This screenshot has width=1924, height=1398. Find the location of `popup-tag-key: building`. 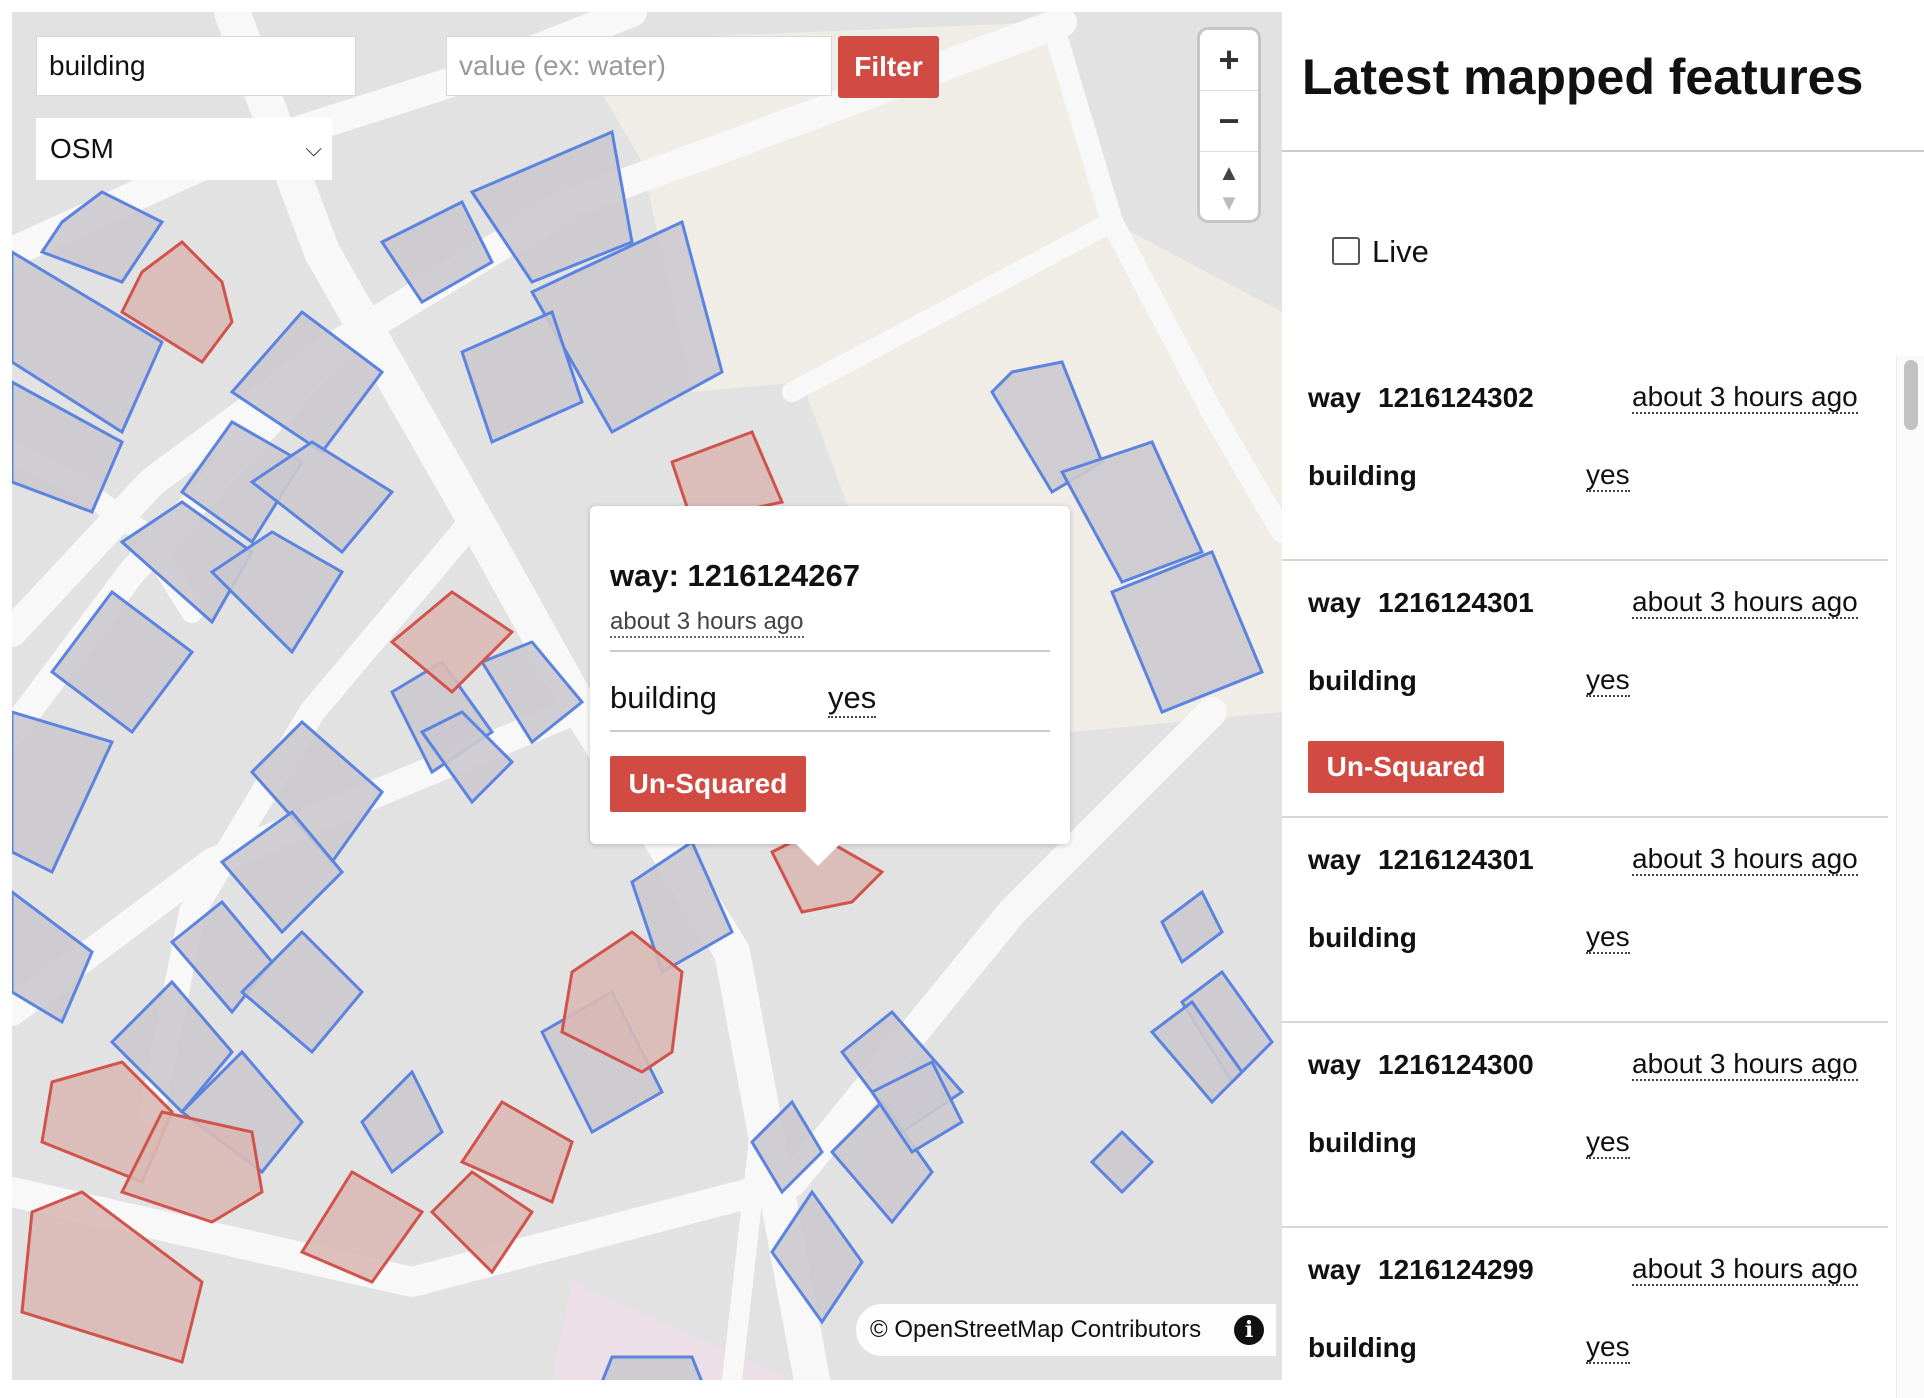

popup-tag-key: building is located at coordinates (663, 697).